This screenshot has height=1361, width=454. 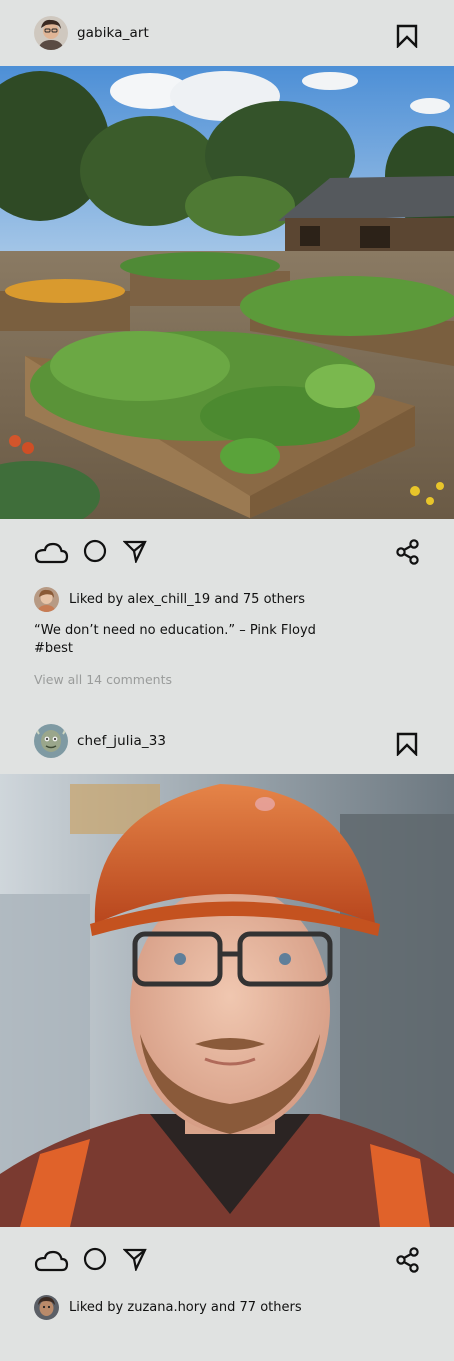 I want to click on username: gabika_art, so click(x=113, y=33).